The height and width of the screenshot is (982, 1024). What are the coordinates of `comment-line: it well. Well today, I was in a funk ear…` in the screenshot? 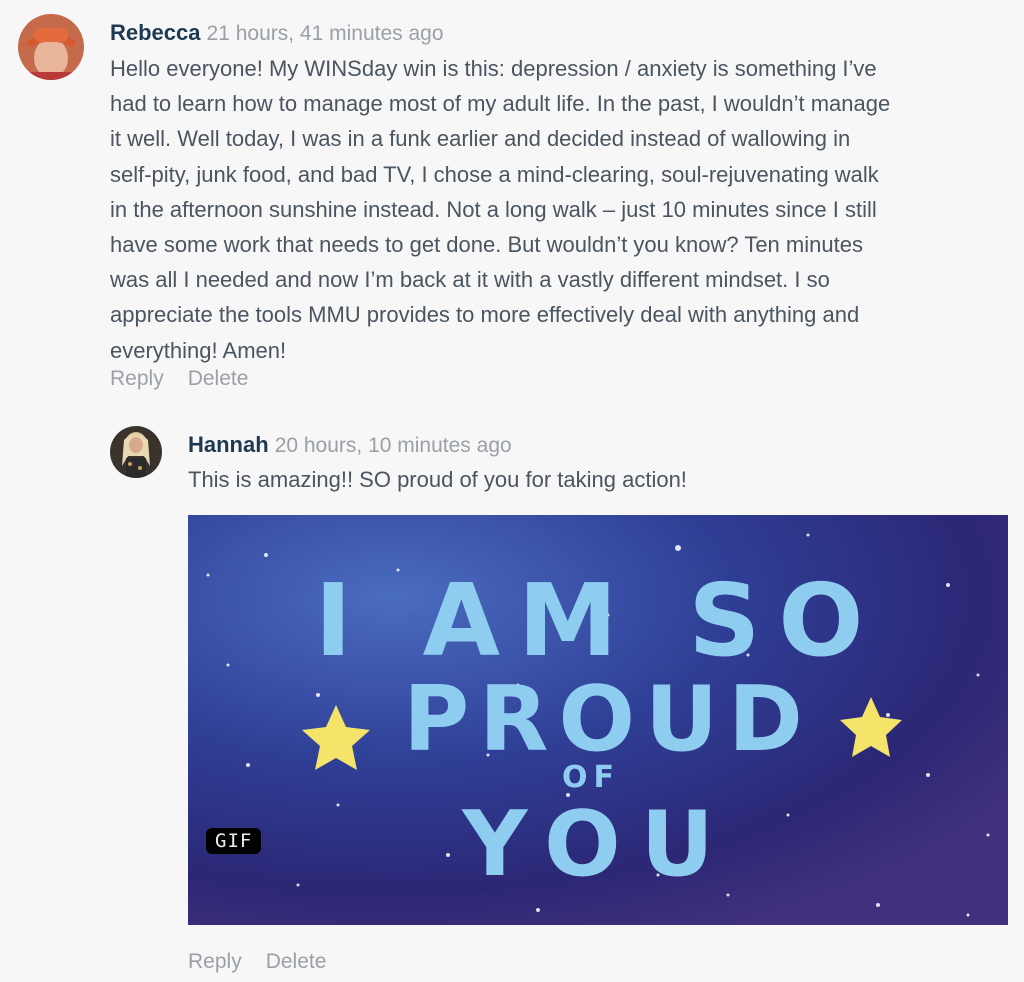 It's located at (480, 139).